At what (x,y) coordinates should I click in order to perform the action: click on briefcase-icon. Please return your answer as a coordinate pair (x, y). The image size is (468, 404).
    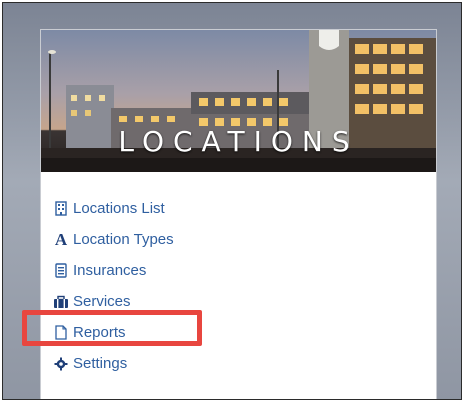
    Looking at the image, I should click on (61, 302).